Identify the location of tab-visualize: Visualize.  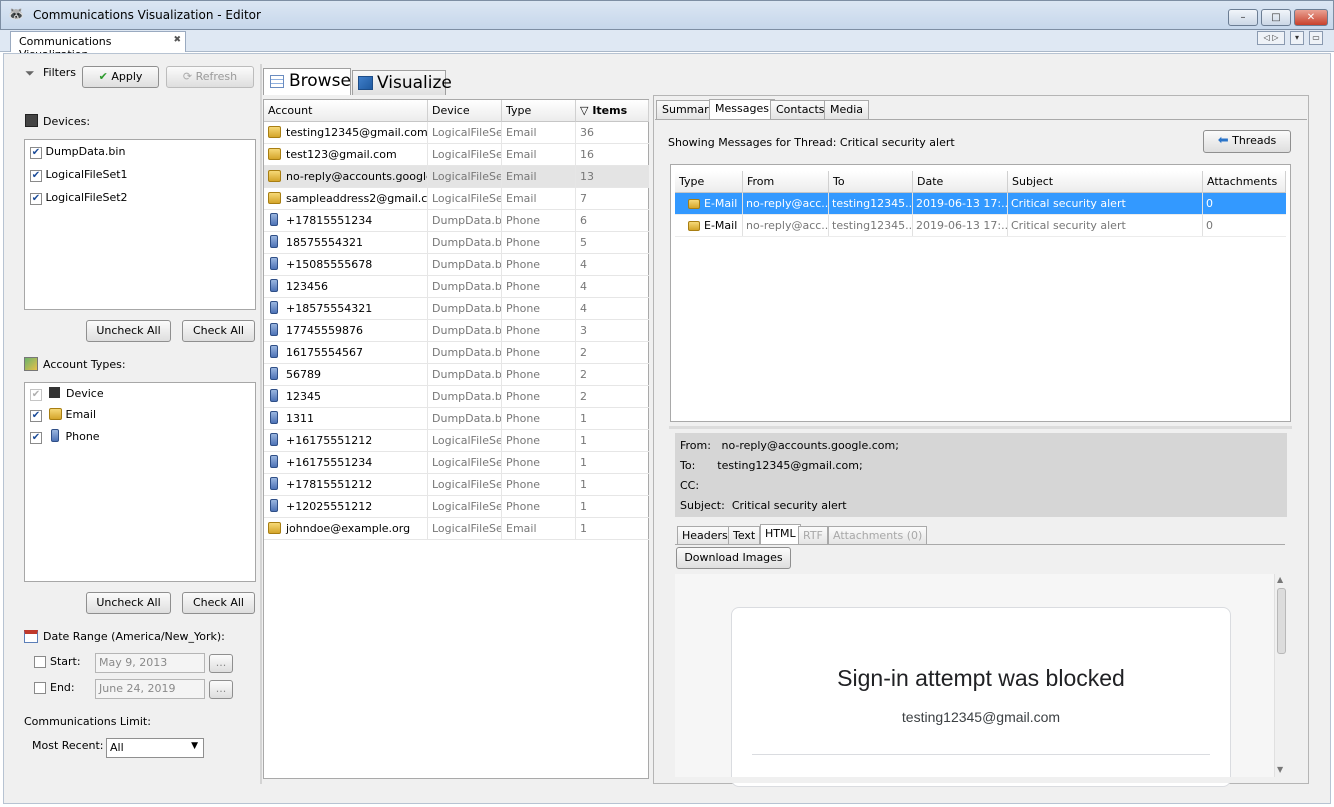
(402, 82).